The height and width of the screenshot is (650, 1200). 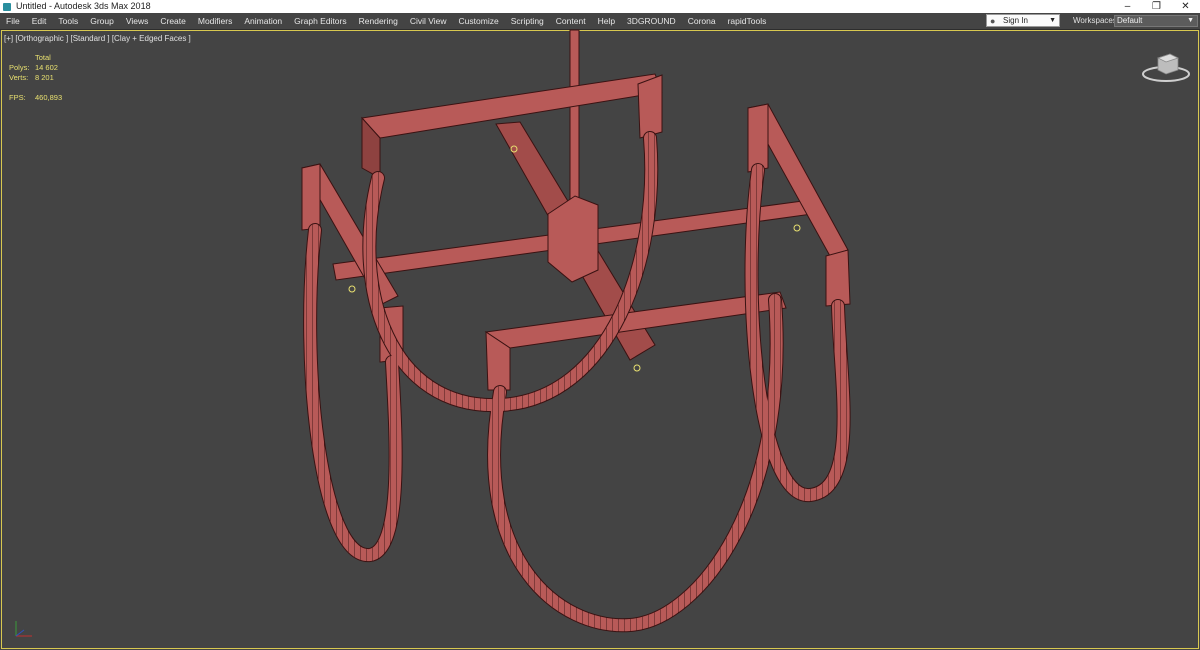 What do you see at coordinates (43, 57) in the screenshot?
I see `stats-header: Total` at bounding box center [43, 57].